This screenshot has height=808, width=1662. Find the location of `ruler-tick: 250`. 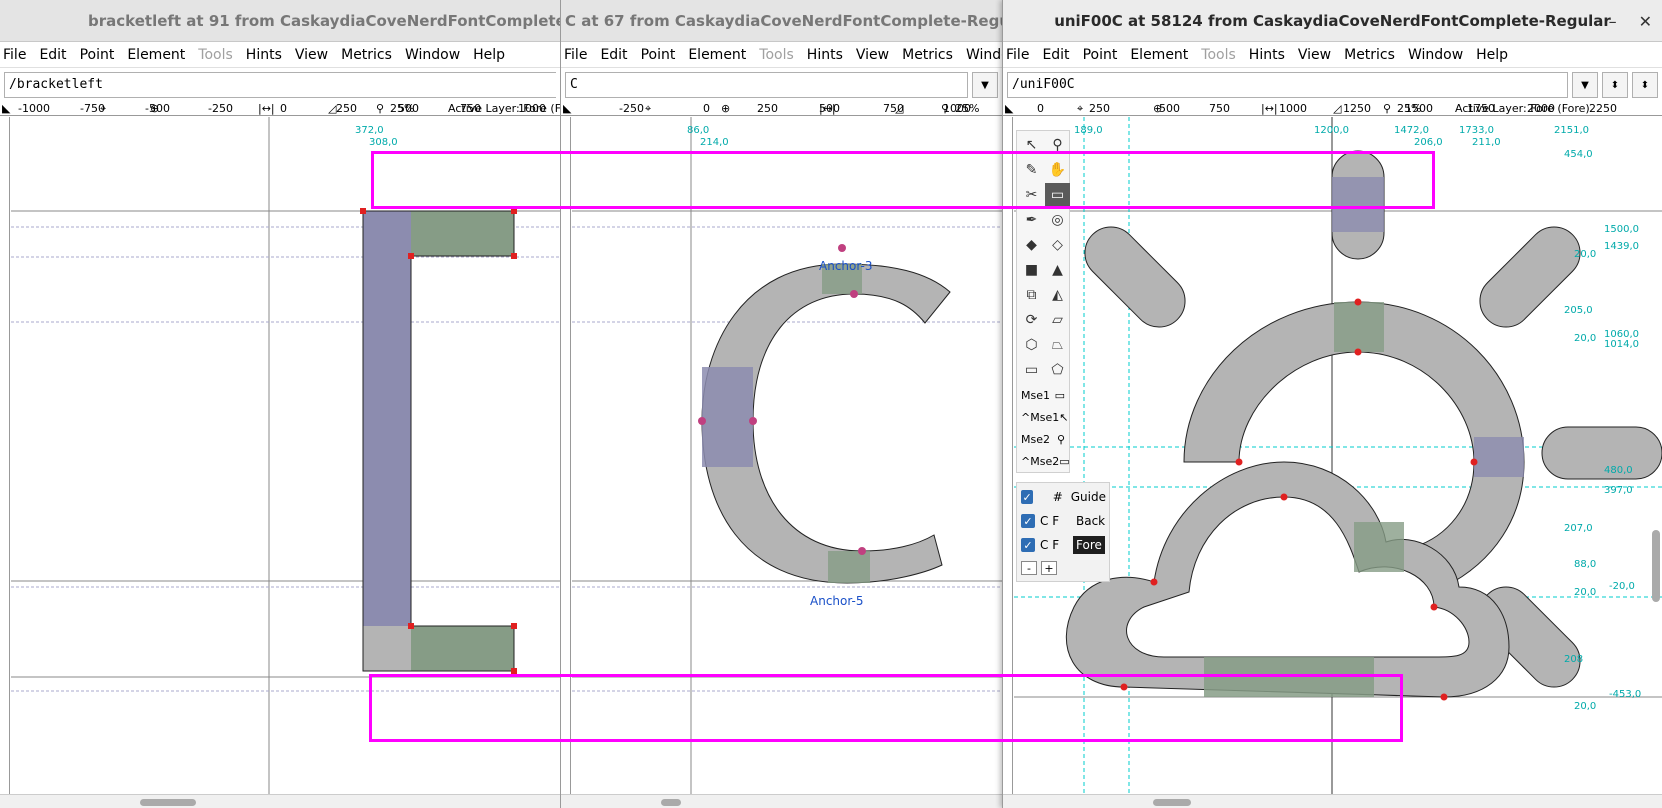

ruler-tick: 250 is located at coordinates (767, 108).